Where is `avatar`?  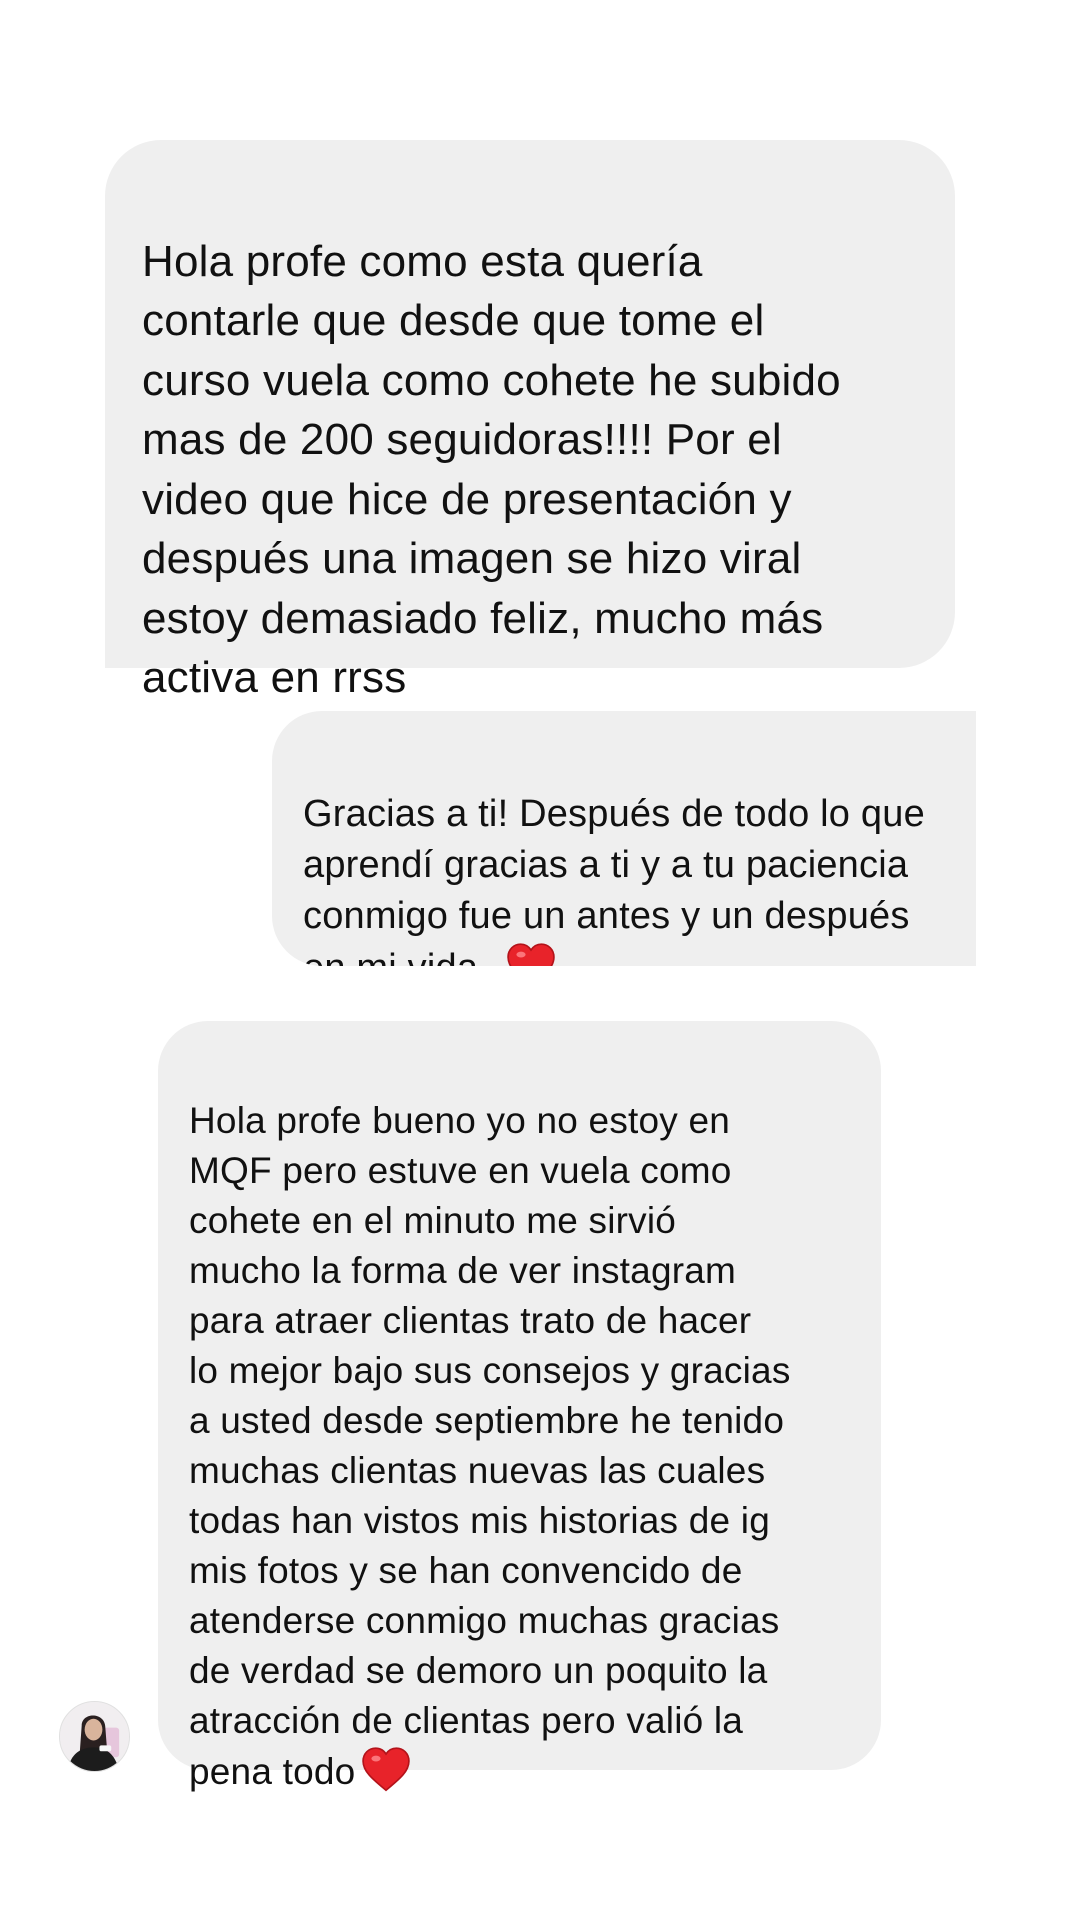 avatar is located at coordinates (94, 1736).